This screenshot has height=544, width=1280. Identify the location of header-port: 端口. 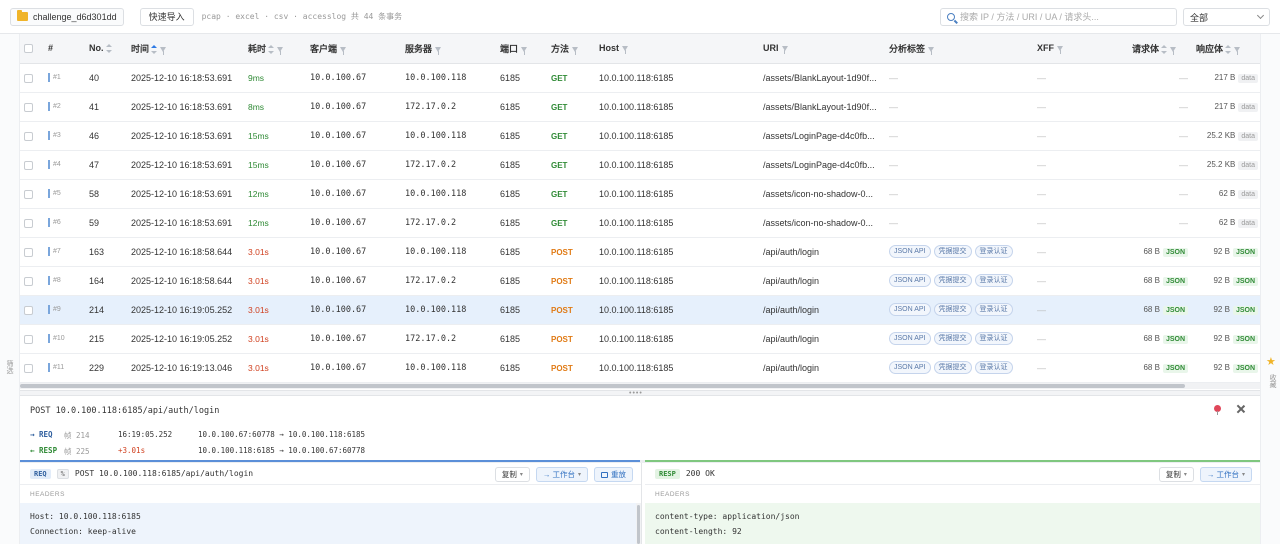
(521, 49).